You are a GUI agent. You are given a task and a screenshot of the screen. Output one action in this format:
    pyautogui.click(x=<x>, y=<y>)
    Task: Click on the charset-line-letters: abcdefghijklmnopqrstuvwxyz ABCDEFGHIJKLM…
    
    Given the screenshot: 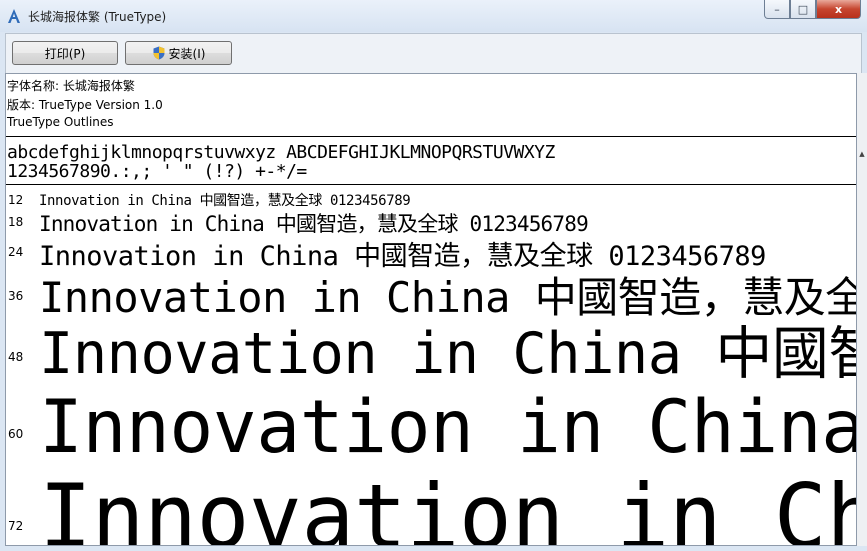 What is the action you would take?
    pyautogui.click(x=281, y=152)
    